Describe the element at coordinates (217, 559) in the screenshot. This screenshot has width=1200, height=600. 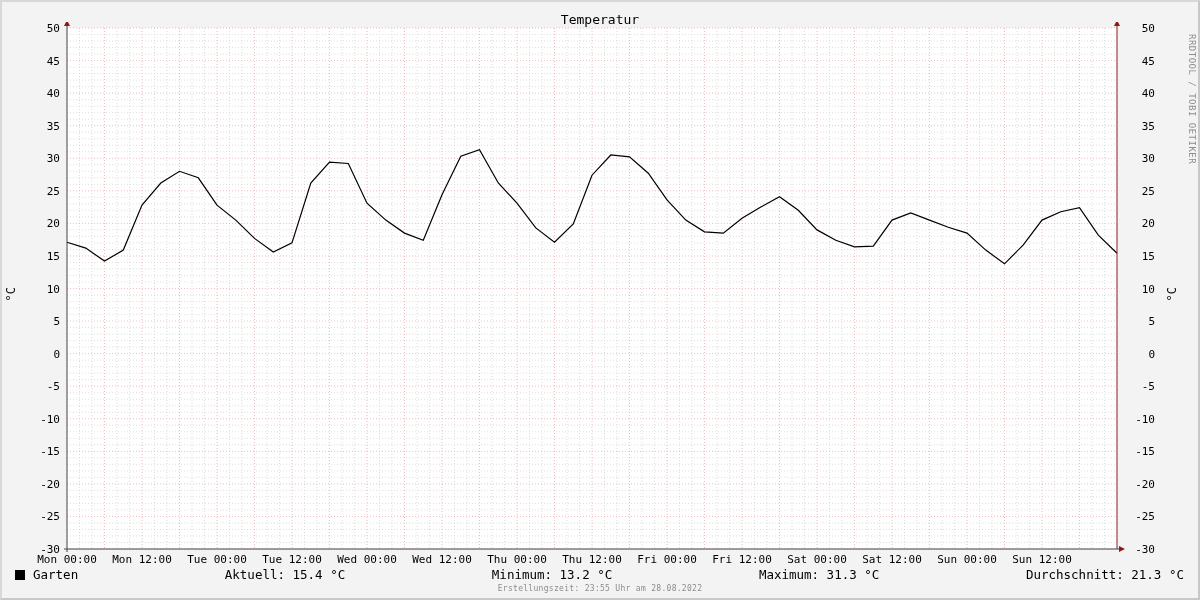
I see `x-tick-label: Tue 00:00` at that location.